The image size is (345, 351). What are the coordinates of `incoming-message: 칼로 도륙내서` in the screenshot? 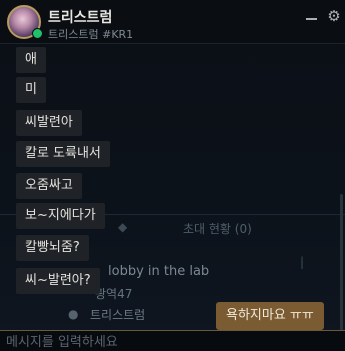 It's located at (63, 154).